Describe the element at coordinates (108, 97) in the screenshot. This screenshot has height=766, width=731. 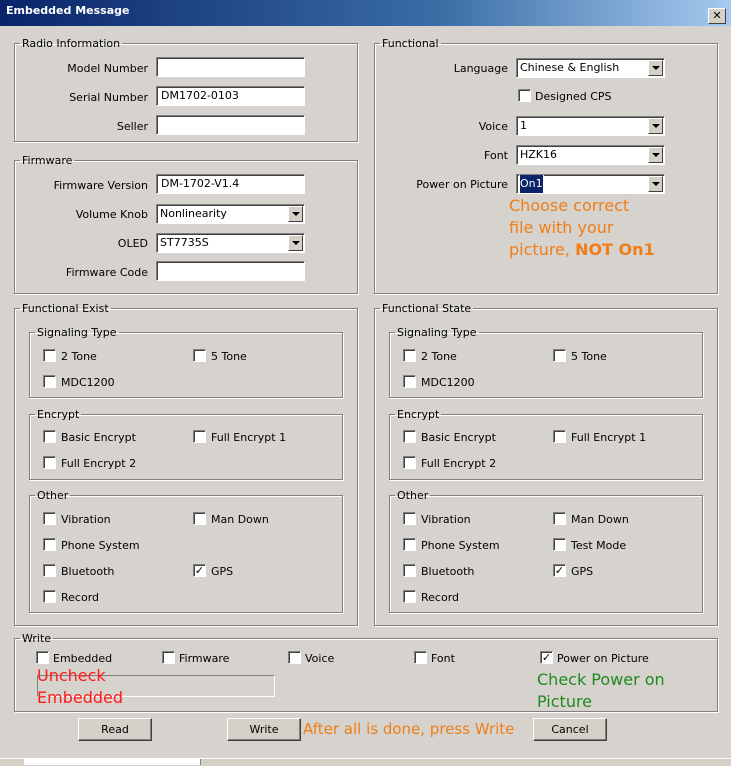
I see `serial-number-label: Serial Number` at that location.